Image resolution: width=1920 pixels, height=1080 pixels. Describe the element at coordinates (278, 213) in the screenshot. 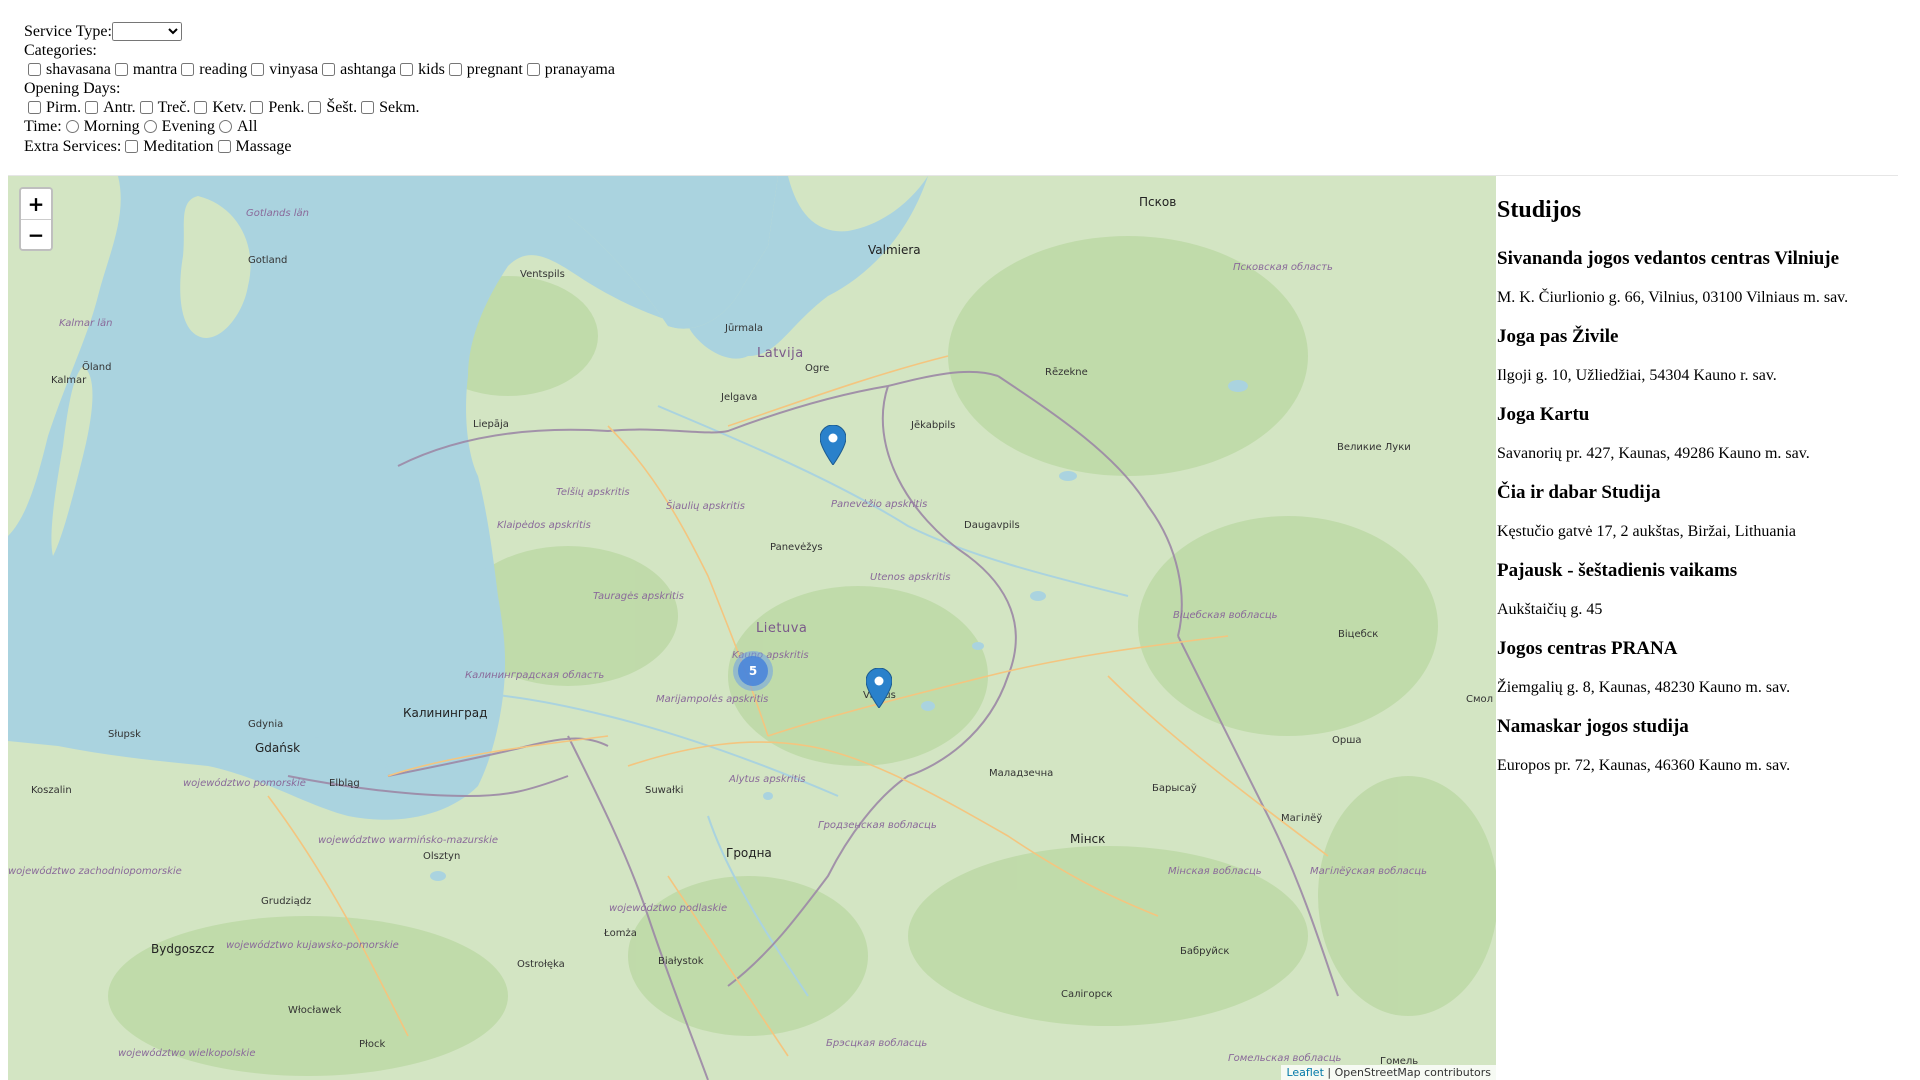

I see `map-label-region: Gotlands län` at that location.